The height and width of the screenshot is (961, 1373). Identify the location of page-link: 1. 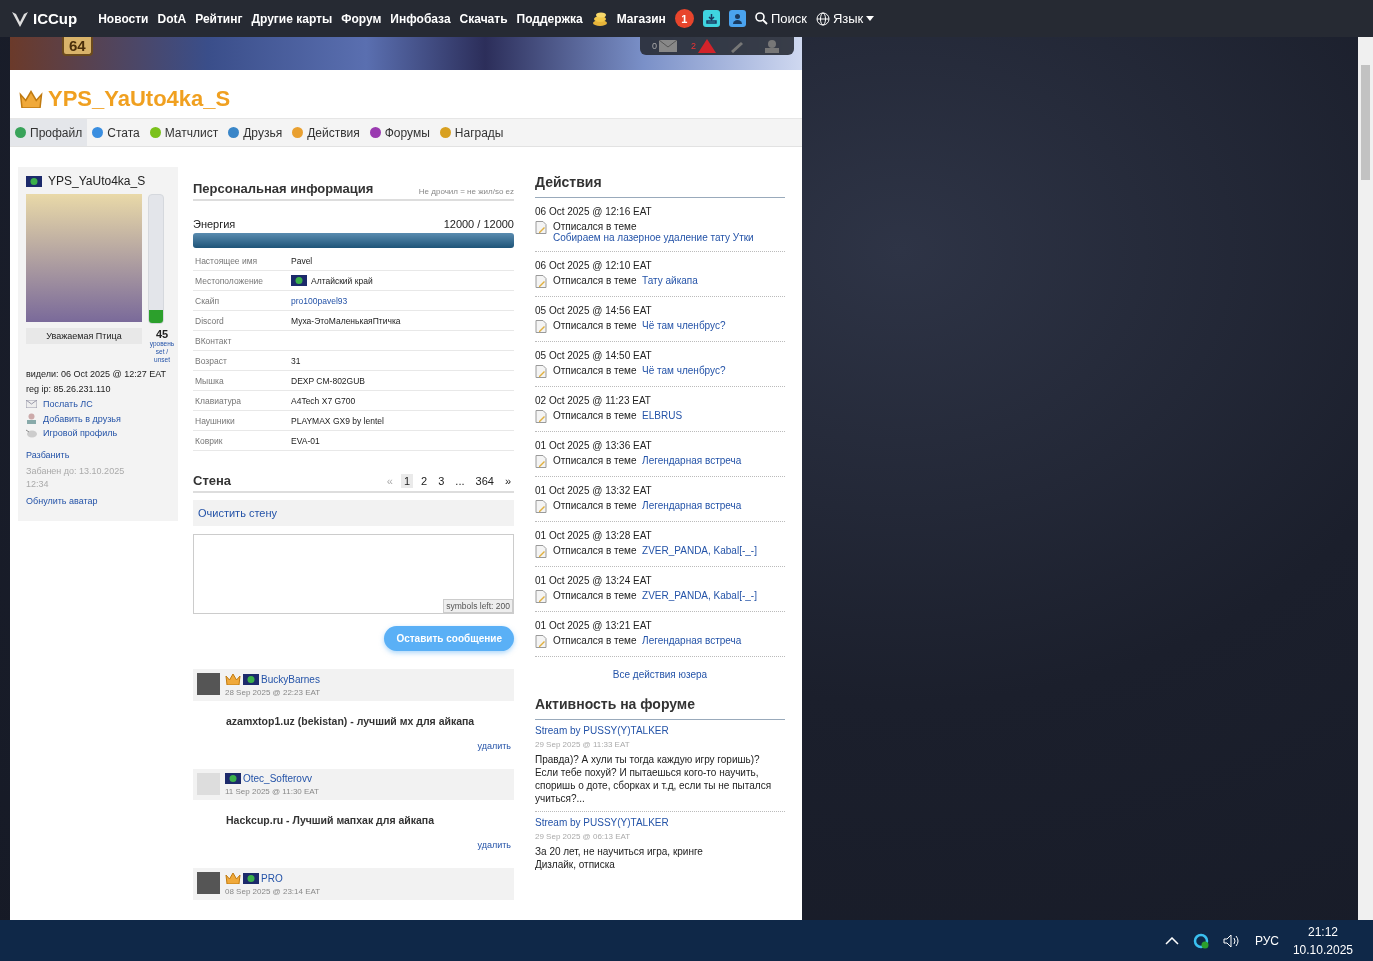
(407, 481).